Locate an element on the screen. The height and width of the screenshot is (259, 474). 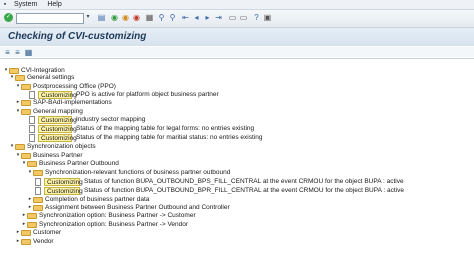
tree-node-sap-badi: ▸ SAP-BAdI-implementations is located at coordinates (63, 102).